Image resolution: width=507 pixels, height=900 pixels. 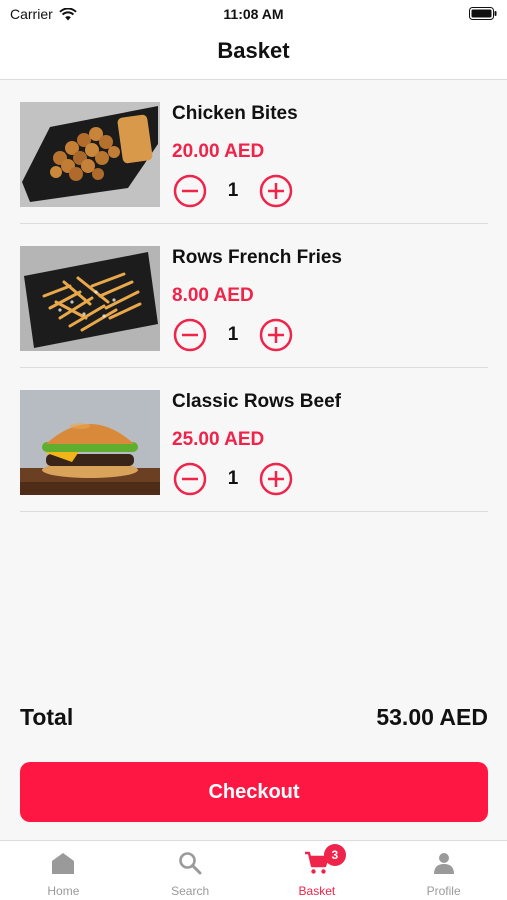 What do you see at coordinates (254, 719) in the screenshot?
I see `total-row: Total 53.00 AED` at bounding box center [254, 719].